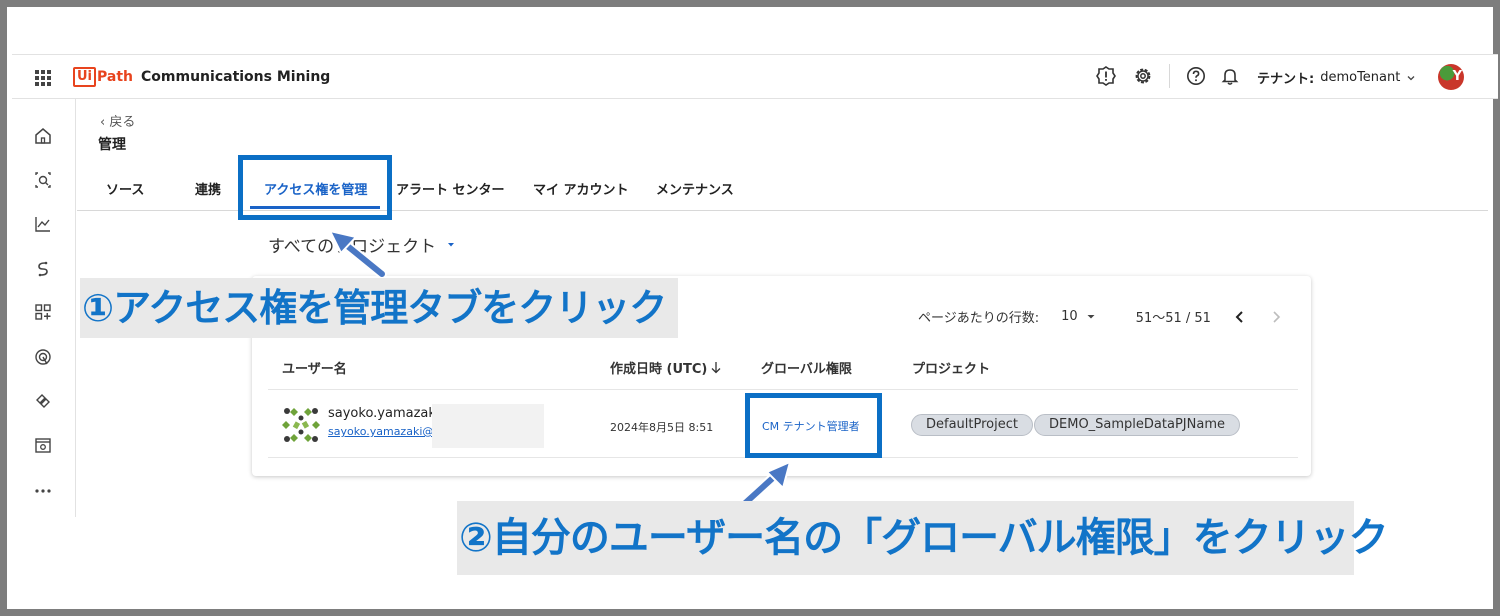 This screenshot has width=1500, height=616. I want to click on arrow-step1, so click(357, 254).